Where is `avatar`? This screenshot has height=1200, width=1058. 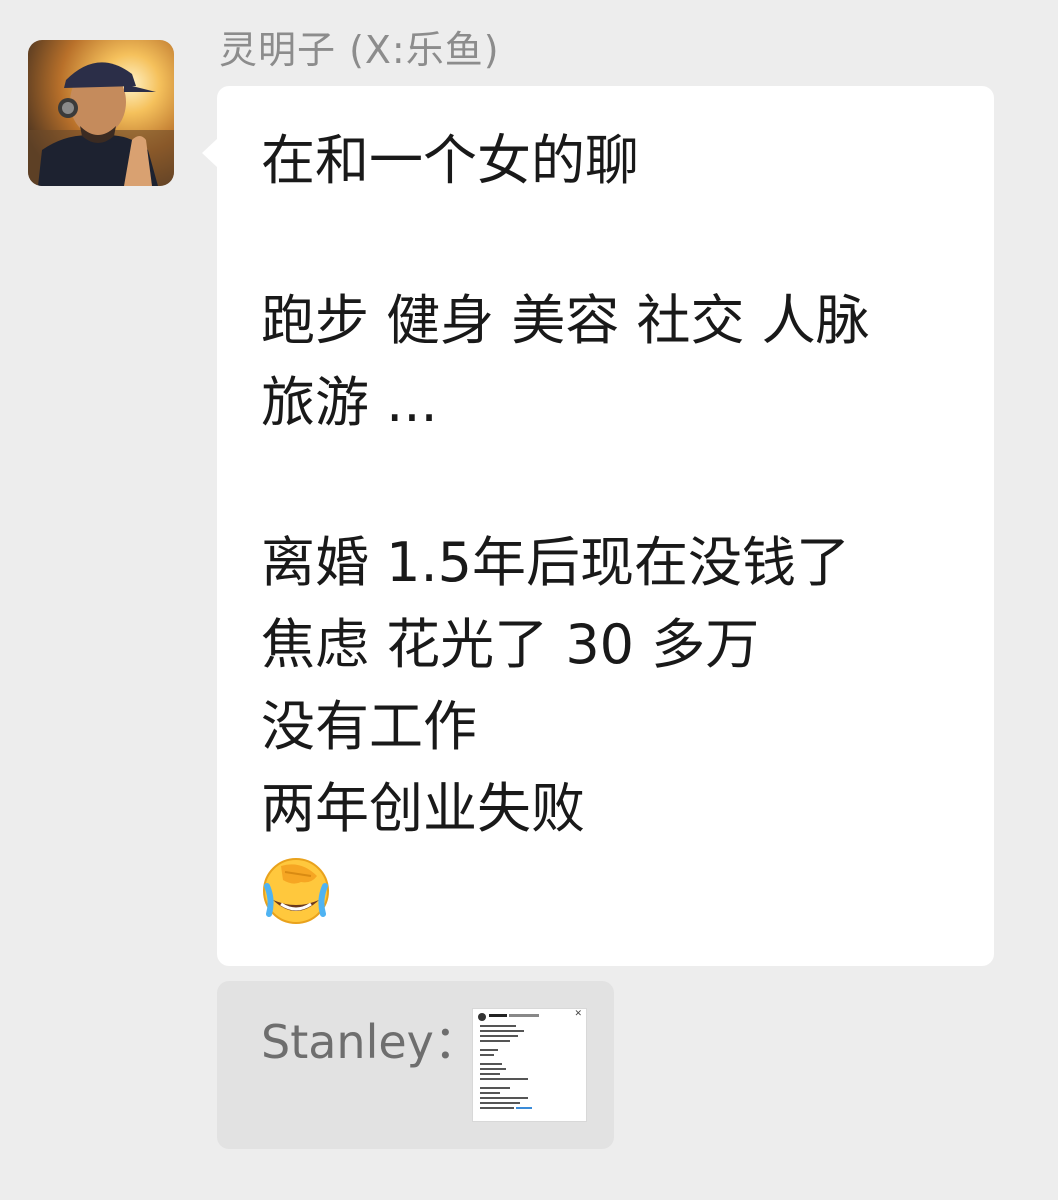
avatar is located at coordinates (101, 113).